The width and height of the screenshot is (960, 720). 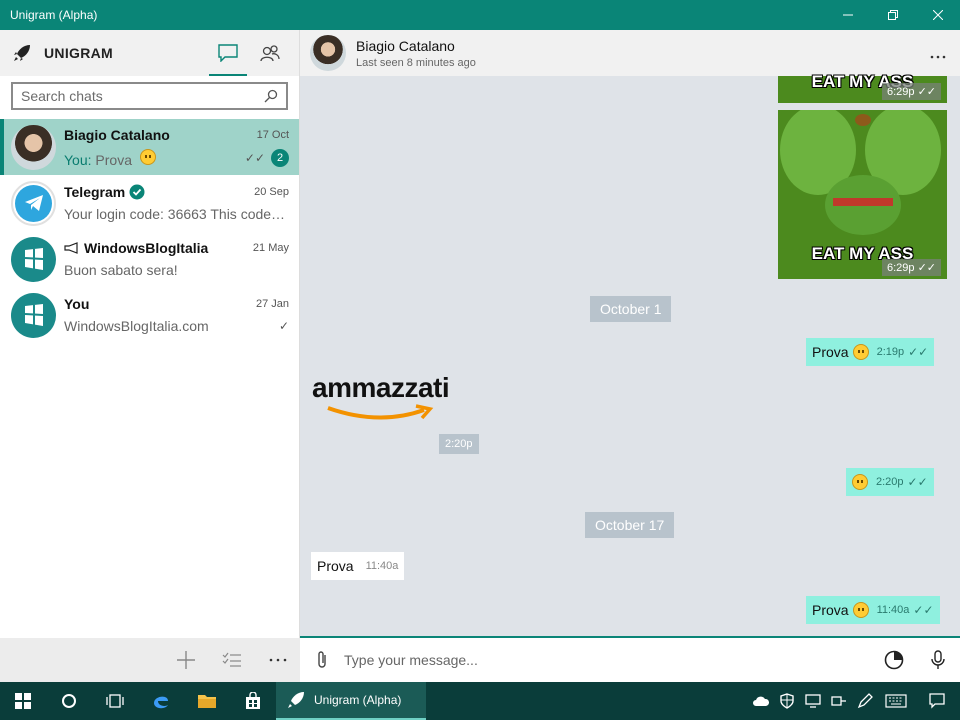 I want to click on chat-preview: Prova, so click(x=113, y=159).